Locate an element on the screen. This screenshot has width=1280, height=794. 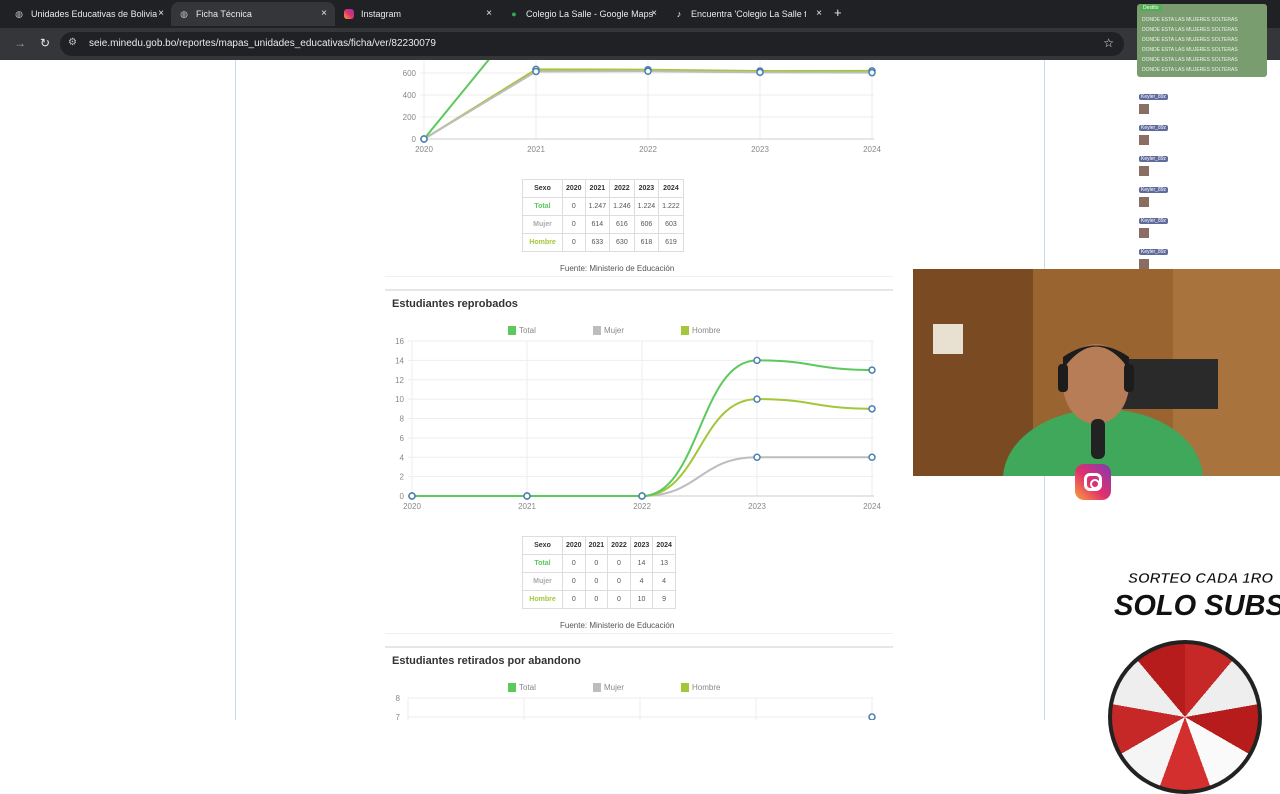
reload-icon: ↻ is located at coordinates (45, 43).